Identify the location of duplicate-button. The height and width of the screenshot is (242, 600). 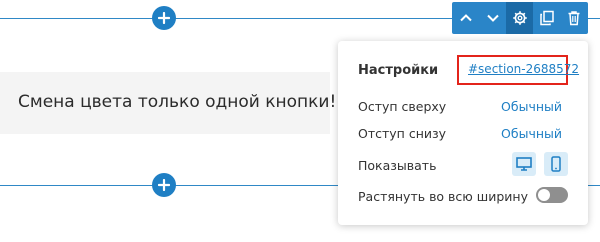
(546, 18).